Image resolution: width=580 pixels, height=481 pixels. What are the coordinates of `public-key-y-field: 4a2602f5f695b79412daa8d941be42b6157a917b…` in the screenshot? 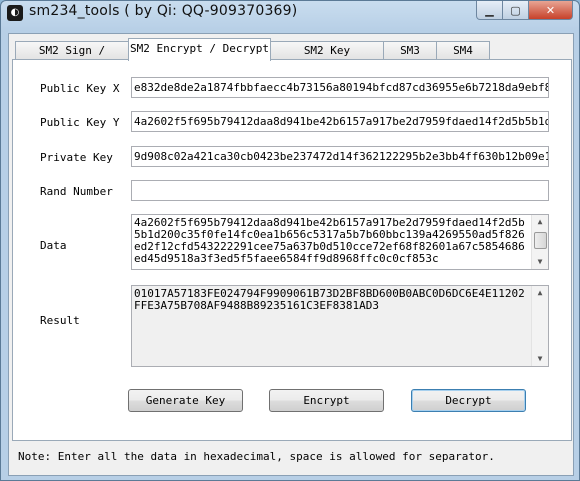 It's located at (340, 121).